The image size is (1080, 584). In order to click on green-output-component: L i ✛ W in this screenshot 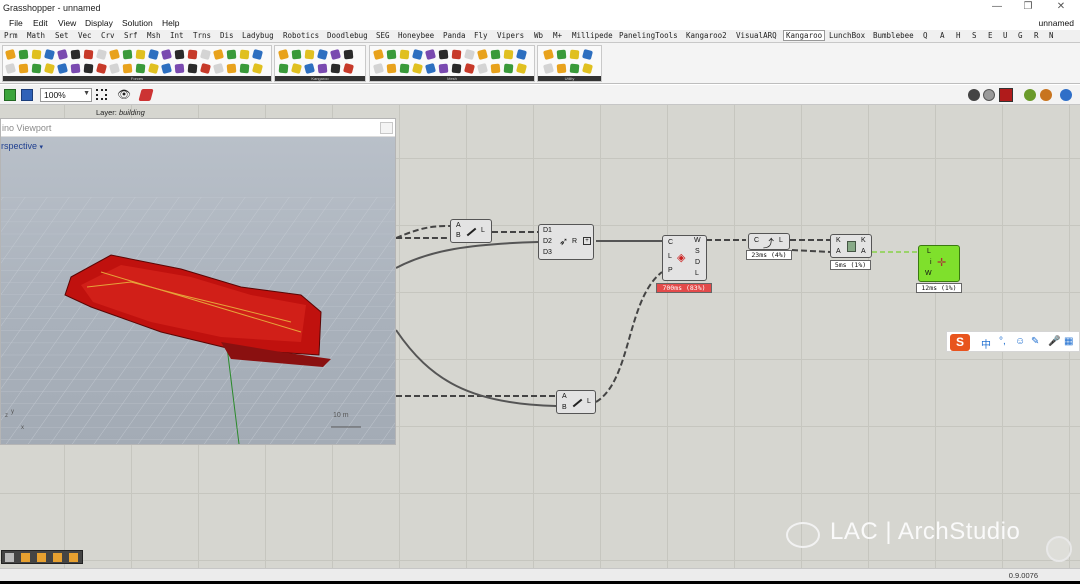, I will do `click(939, 263)`.